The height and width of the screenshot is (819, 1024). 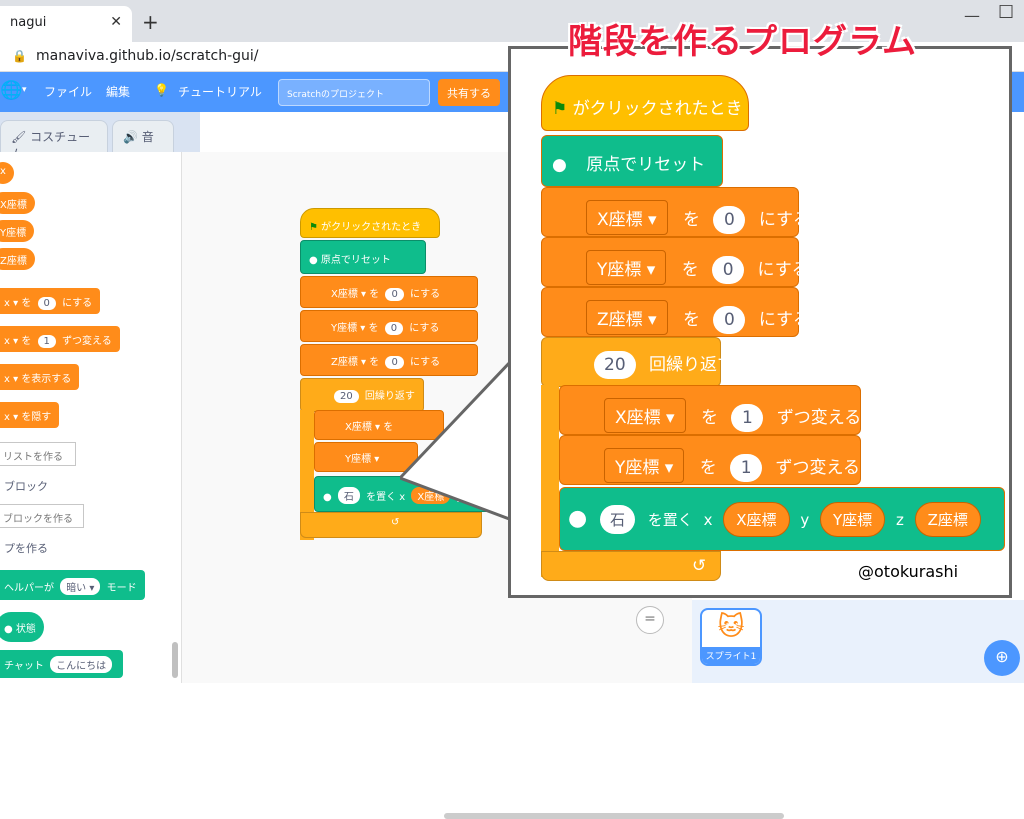 I want to click on make-list-button: リストを作る, so click(x=38, y=454).